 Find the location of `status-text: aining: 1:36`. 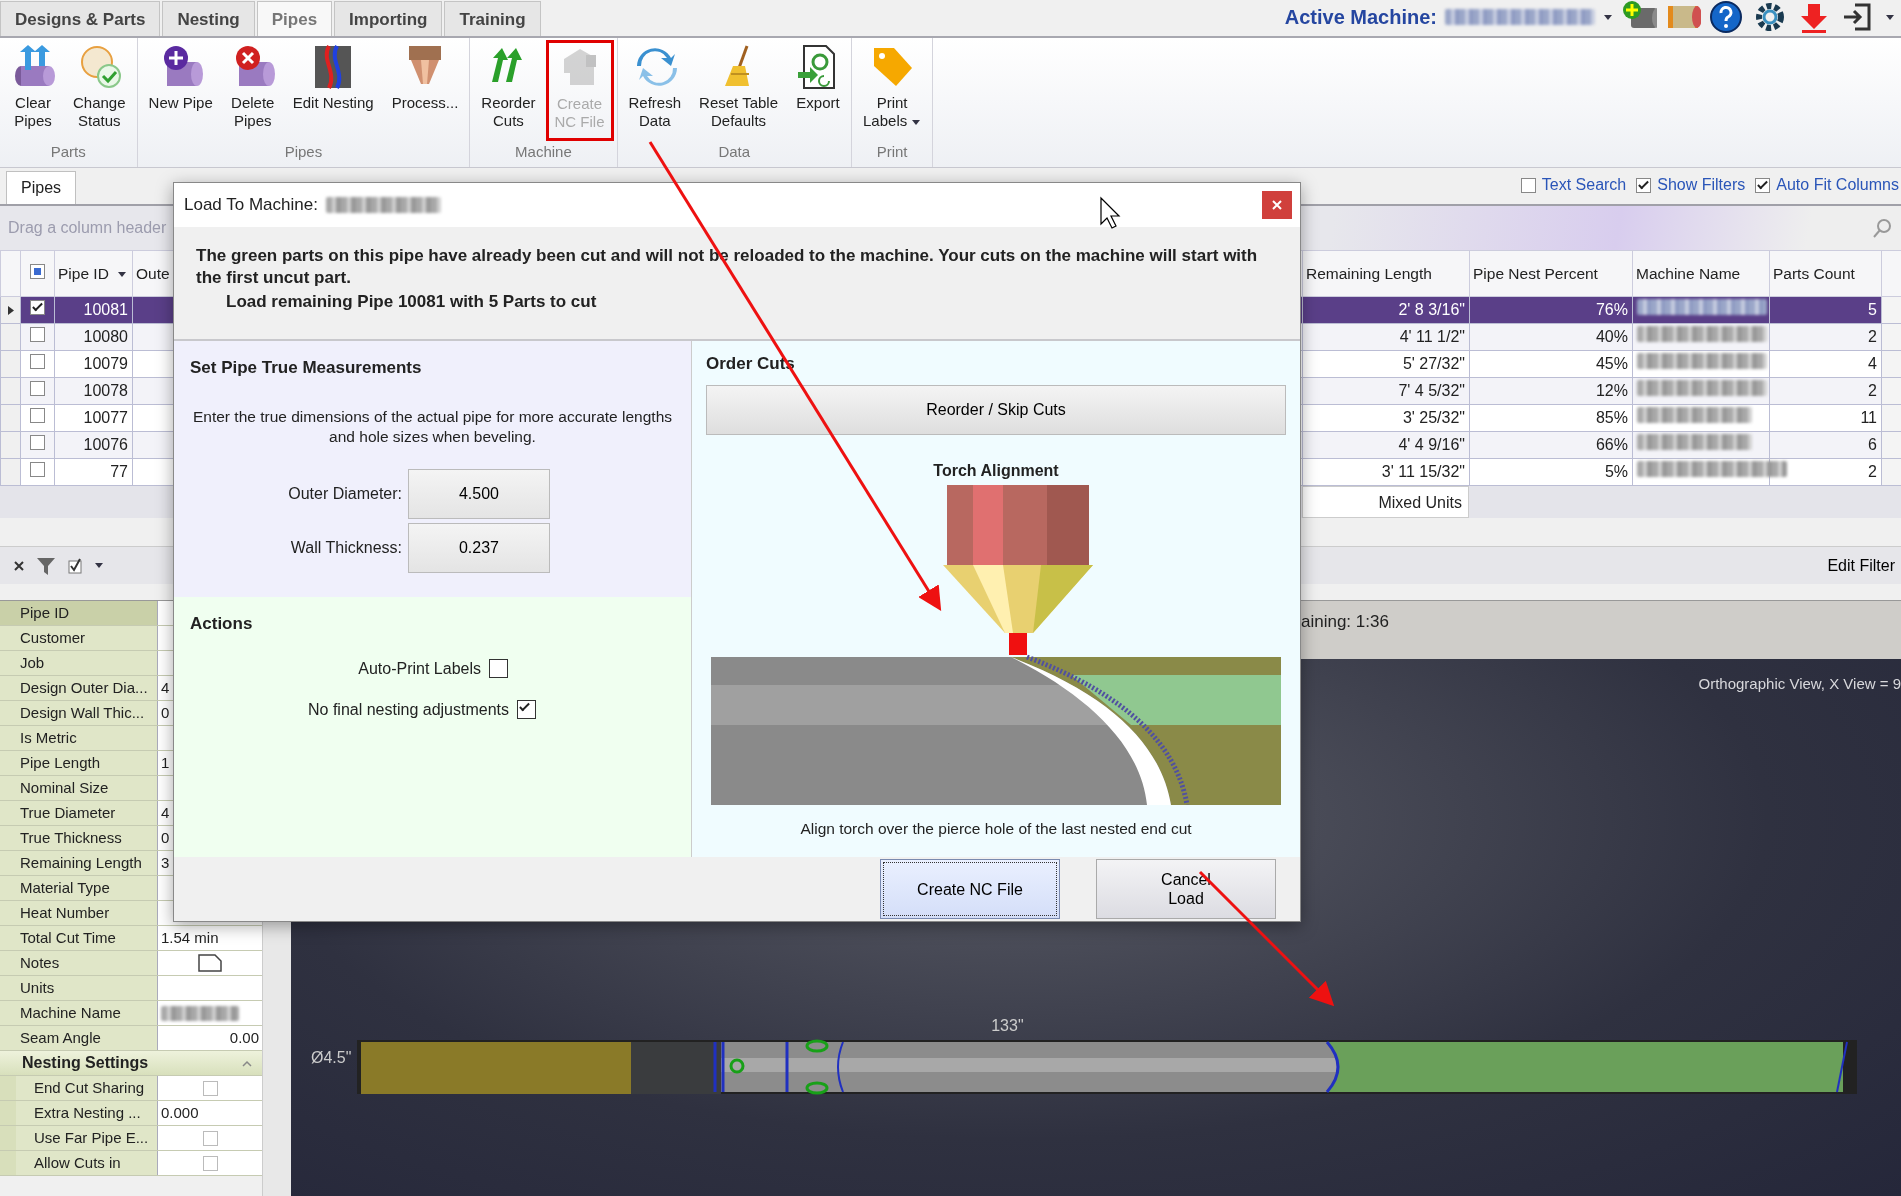

status-text: aining: 1:36 is located at coordinates (1345, 621).